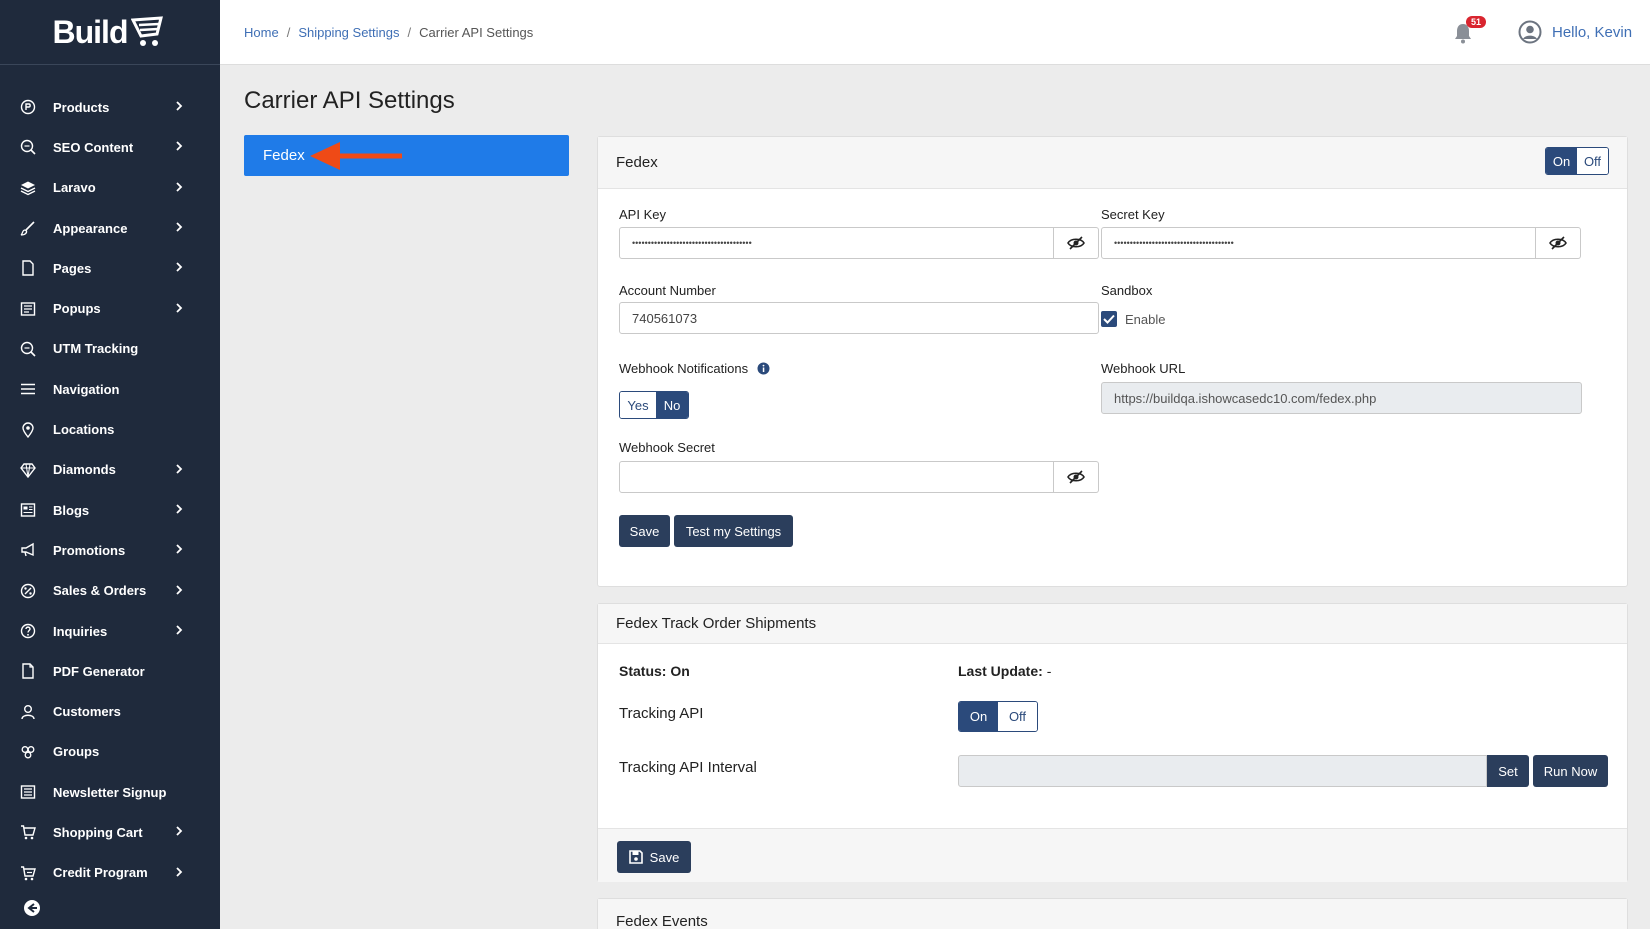 This screenshot has height=929, width=1650. What do you see at coordinates (28, 107) in the screenshot?
I see `product-icon` at bounding box center [28, 107].